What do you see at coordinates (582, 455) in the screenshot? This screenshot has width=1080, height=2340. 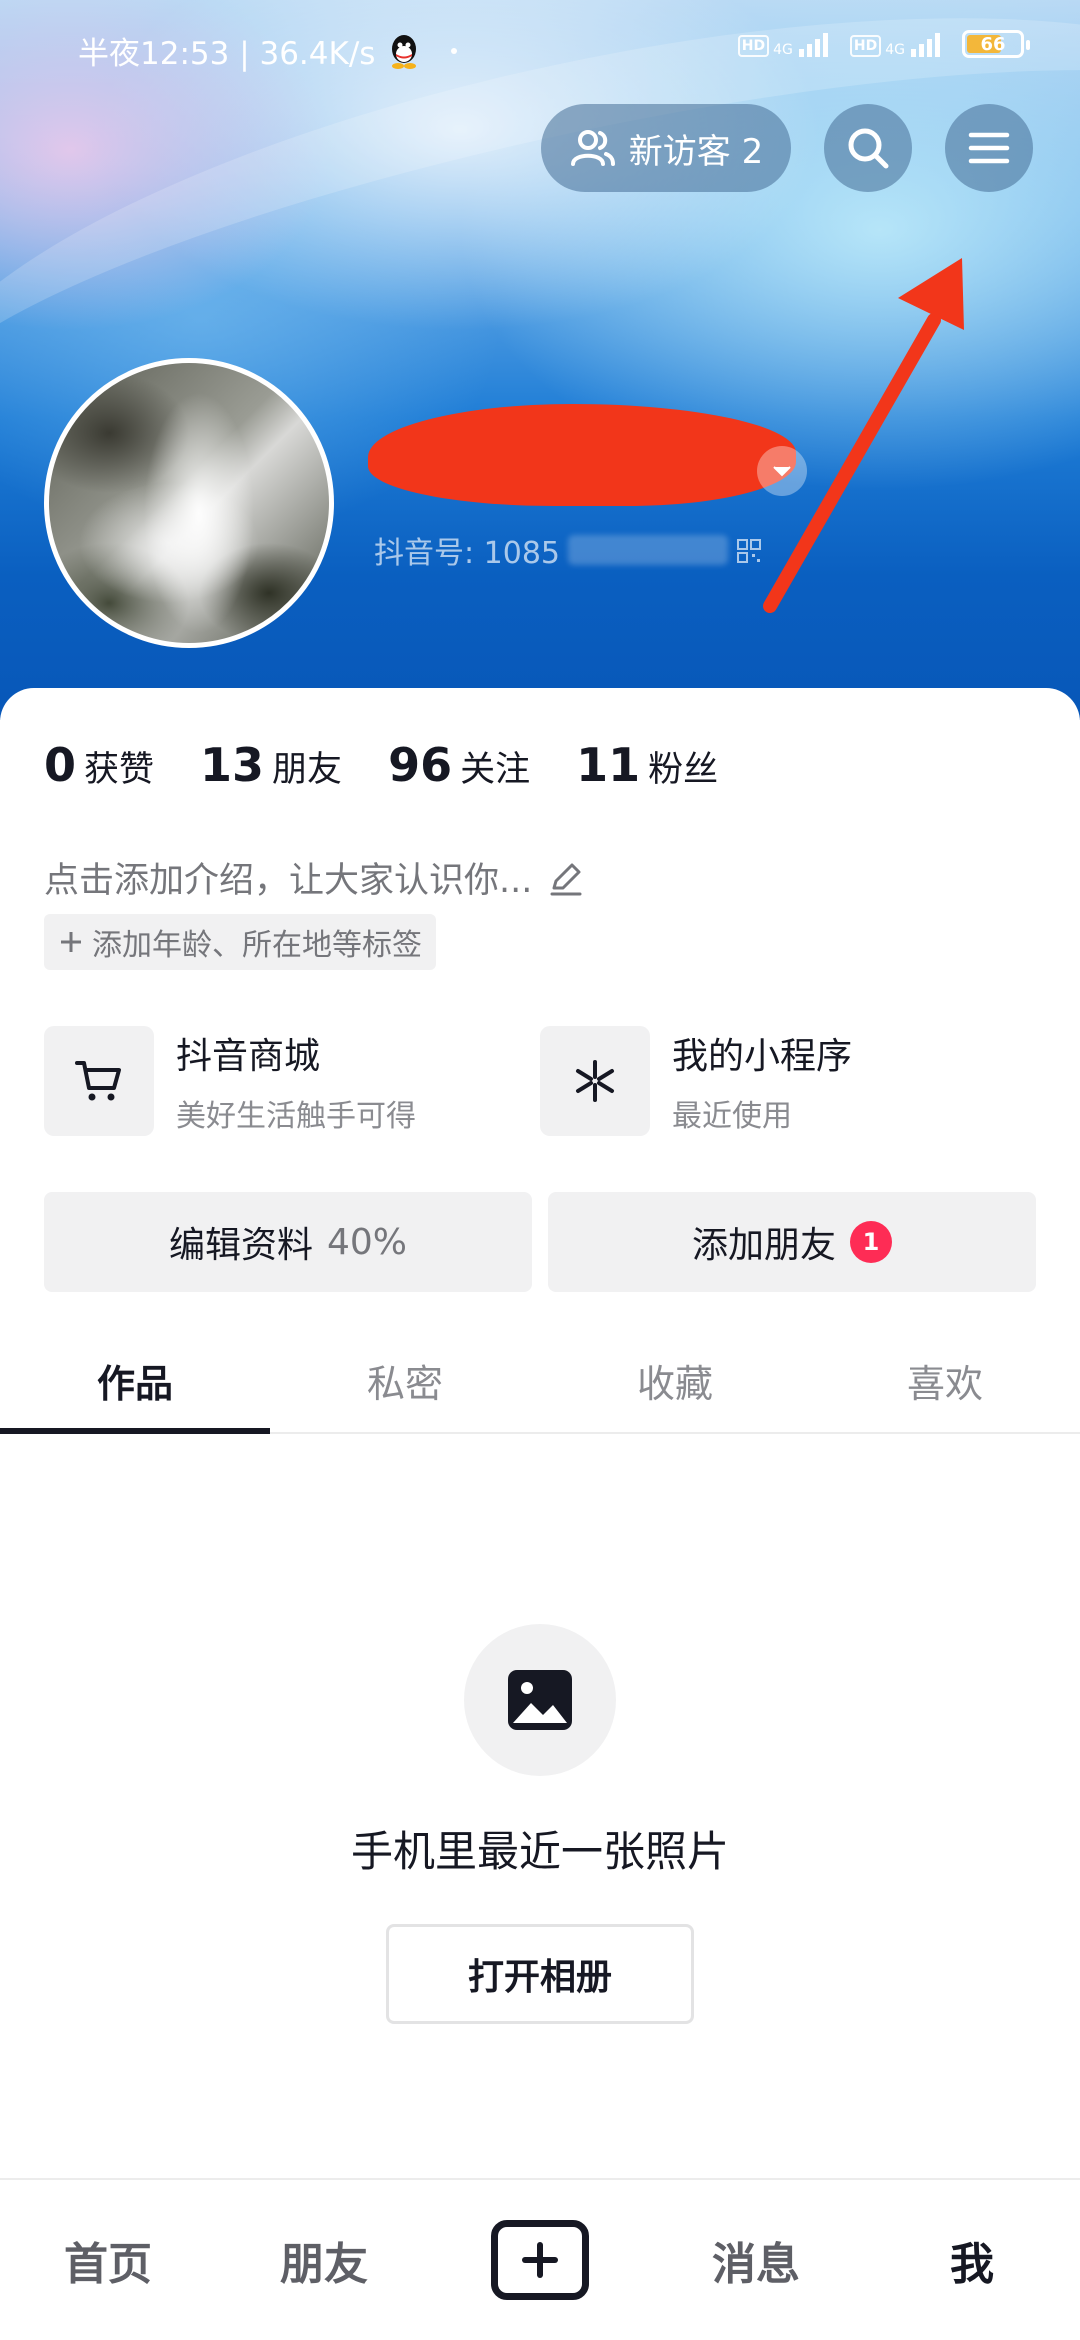 I see `redacted-username` at bounding box center [582, 455].